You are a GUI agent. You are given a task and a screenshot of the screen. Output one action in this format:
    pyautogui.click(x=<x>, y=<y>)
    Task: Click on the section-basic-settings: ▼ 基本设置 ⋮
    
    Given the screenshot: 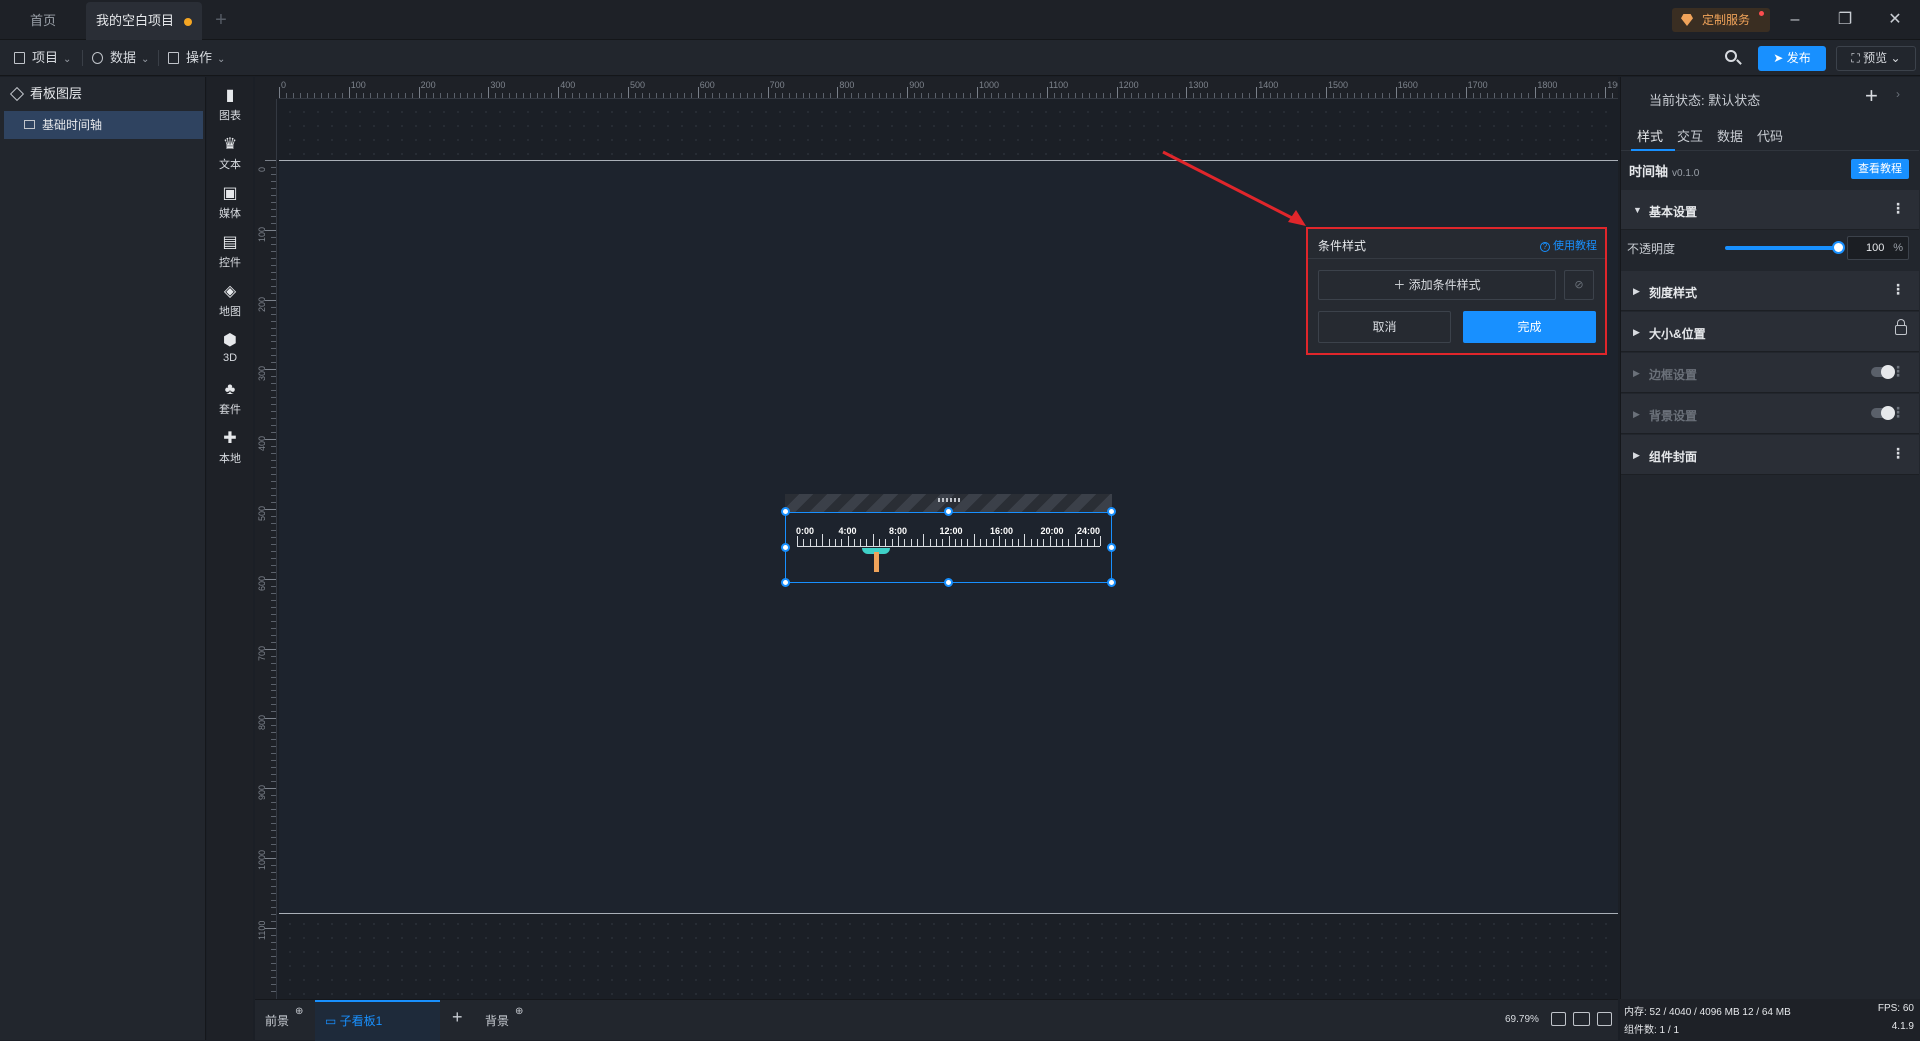 What is the action you would take?
    pyautogui.click(x=1770, y=210)
    